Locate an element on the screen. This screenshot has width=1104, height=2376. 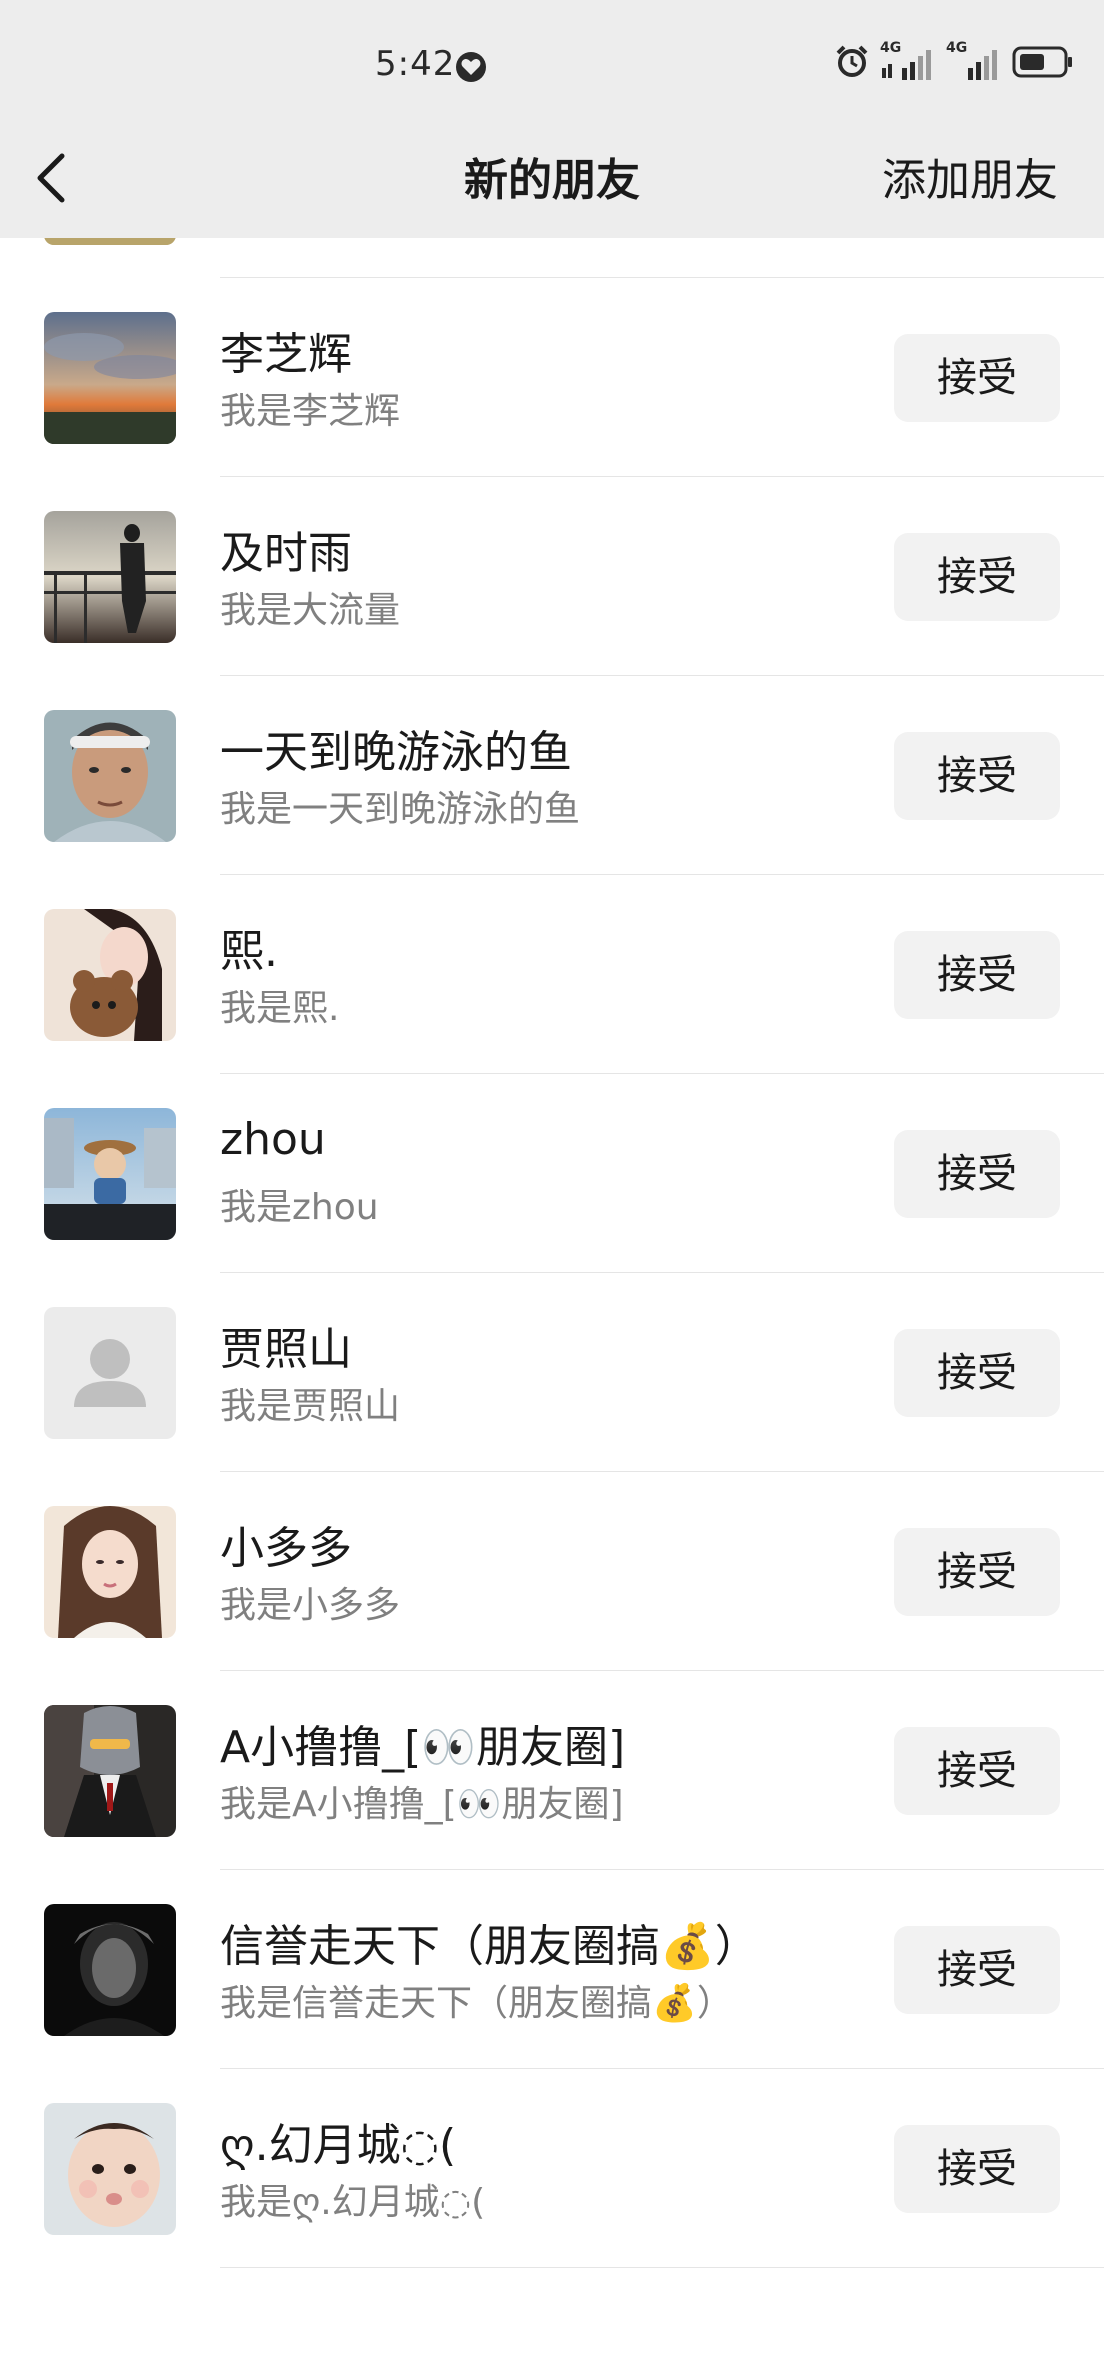
request-message: 我是大流量 is located at coordinates (310, 610).